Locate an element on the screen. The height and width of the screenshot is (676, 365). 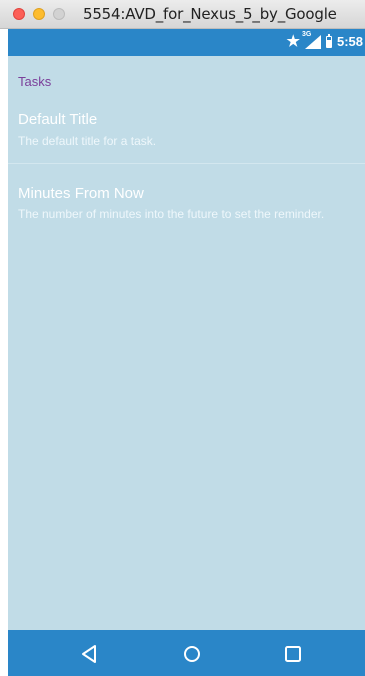
back-icon is located at coordinates (89, 654).